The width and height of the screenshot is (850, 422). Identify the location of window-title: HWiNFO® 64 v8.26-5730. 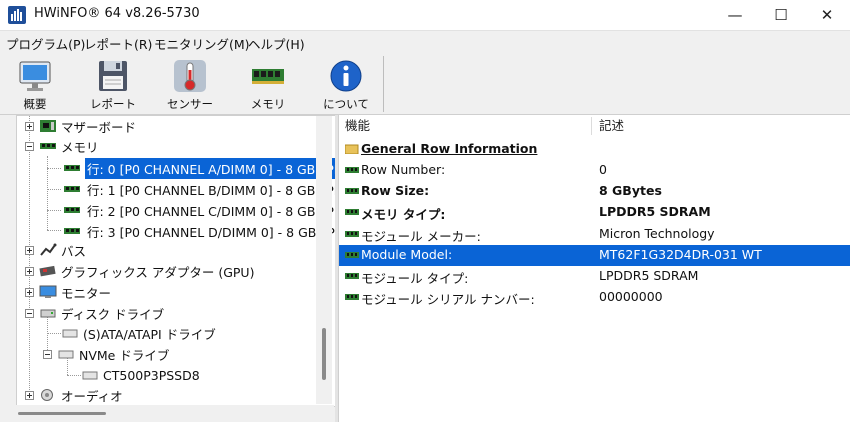
(117, 13).